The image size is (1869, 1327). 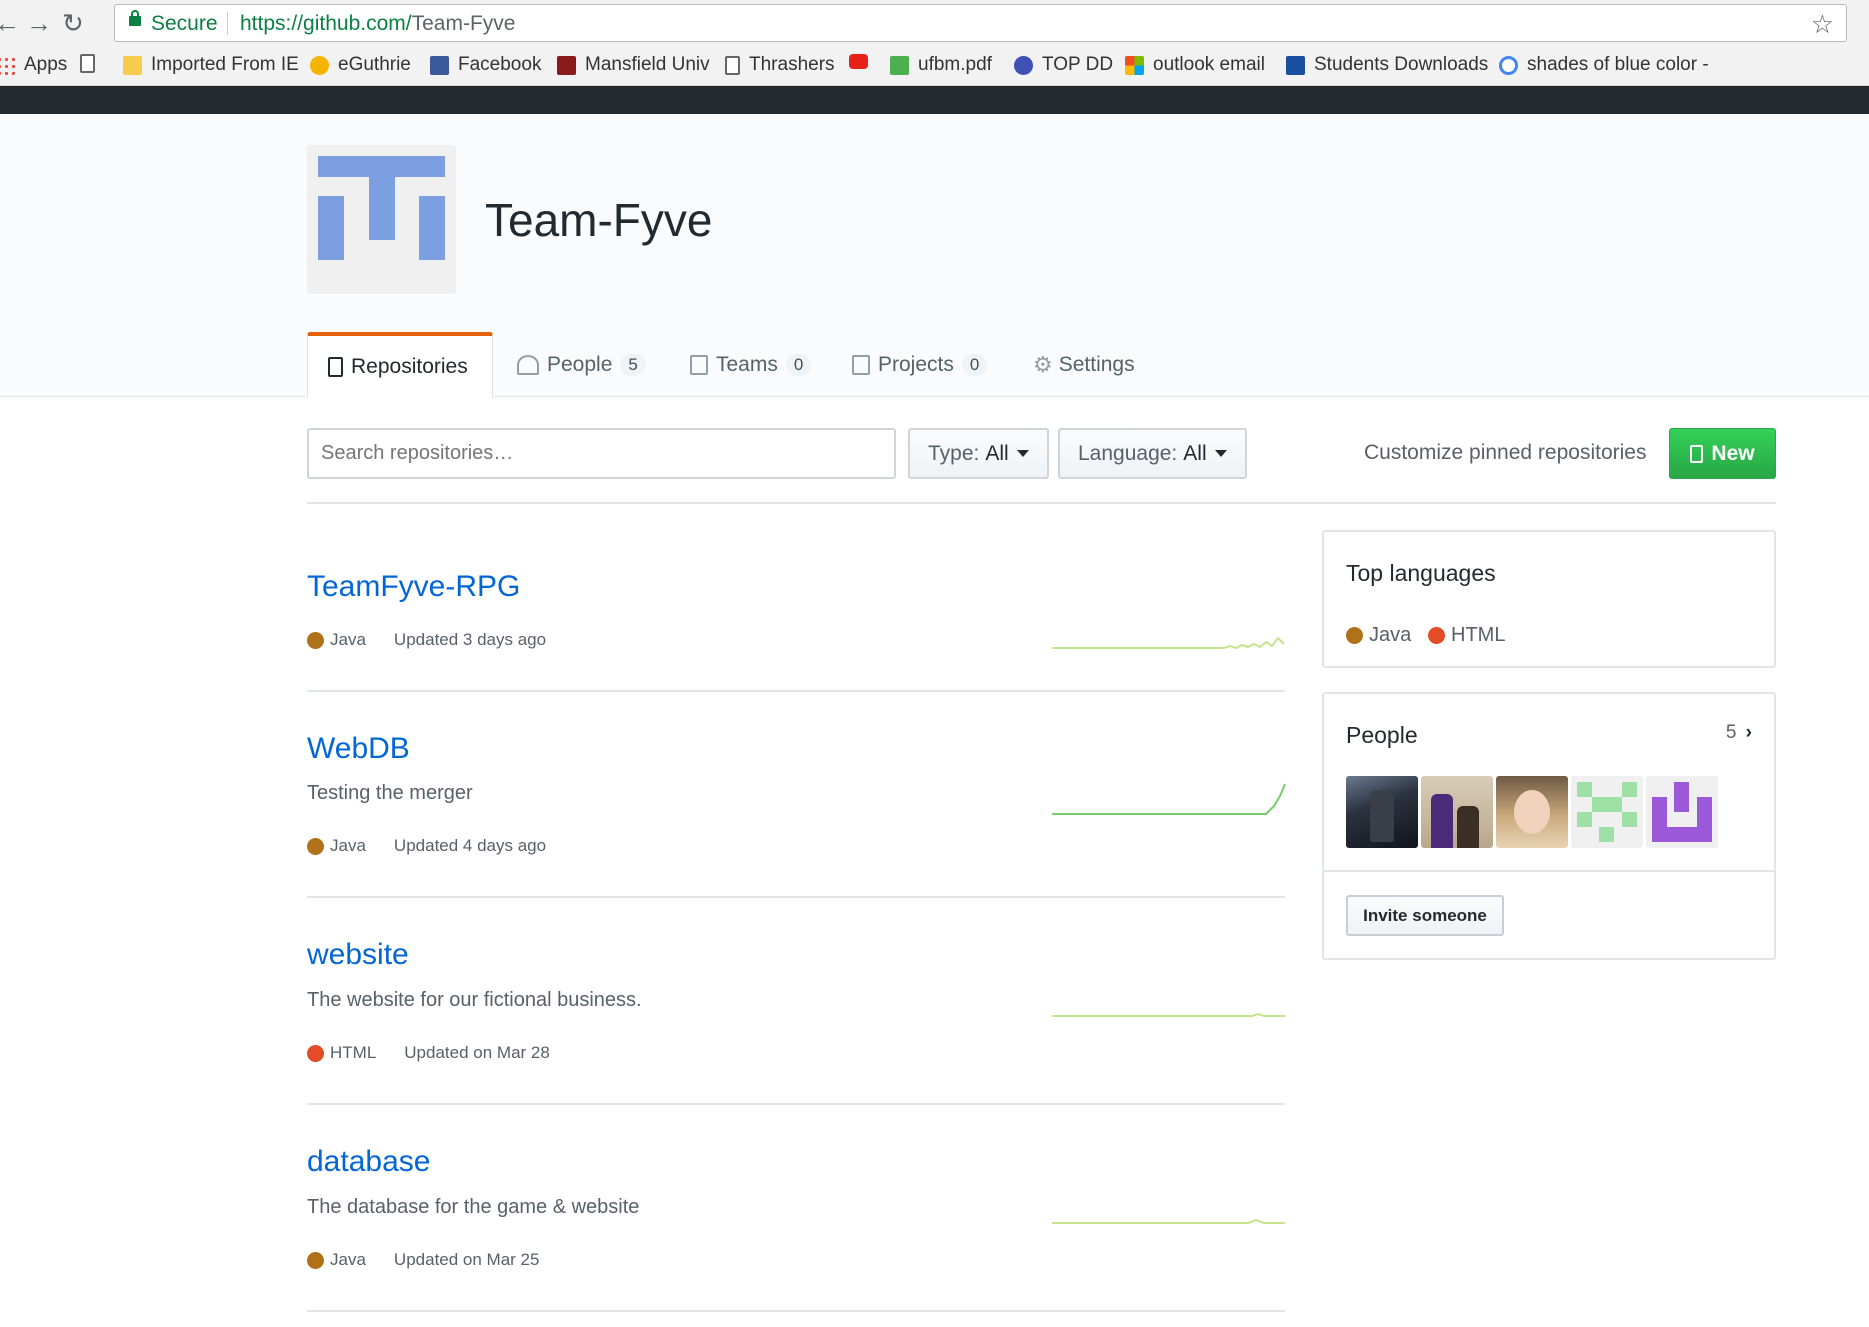 What do you see at coordinates (1220, 453) in the screenshot?
I see `caret-down-icon` at bounding box center [1220, 453].